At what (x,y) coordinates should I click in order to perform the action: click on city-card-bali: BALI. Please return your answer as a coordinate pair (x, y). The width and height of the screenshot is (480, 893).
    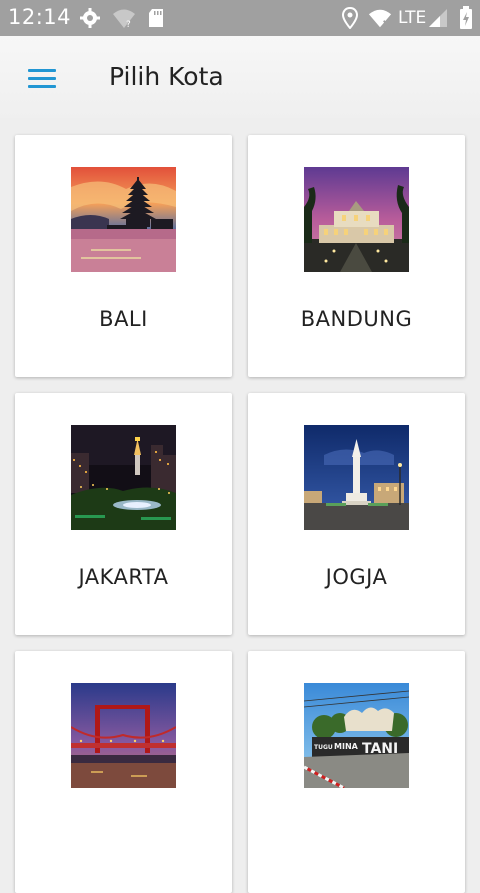
    Looking at the image, I should click on (123, 256).